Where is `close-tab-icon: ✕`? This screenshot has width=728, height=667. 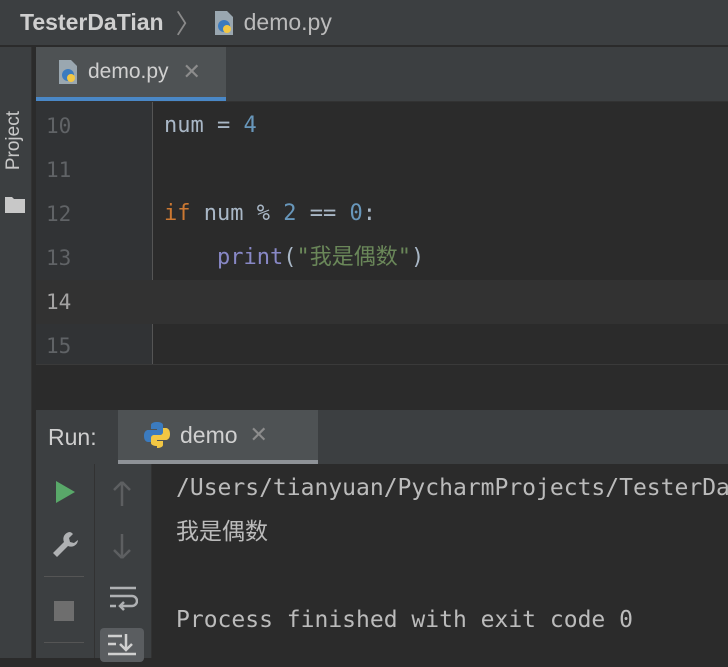
close-tab-icon: ✕ is located at coordinates (192, 72).